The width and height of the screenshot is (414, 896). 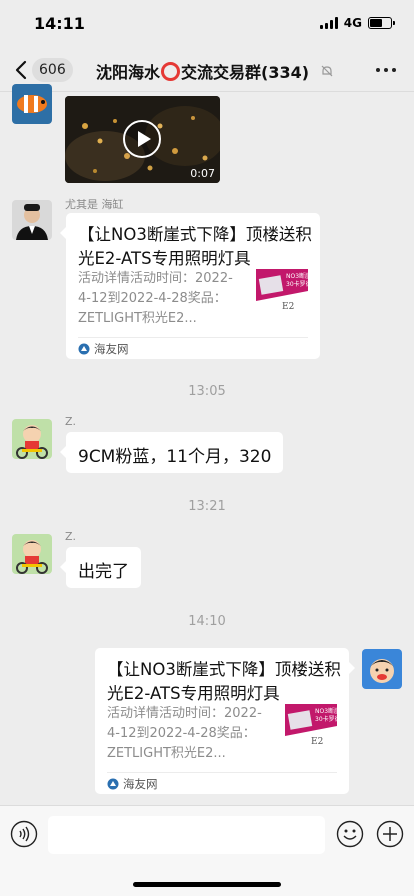 I want to click on home-indicator, so click(x=207, y=884).